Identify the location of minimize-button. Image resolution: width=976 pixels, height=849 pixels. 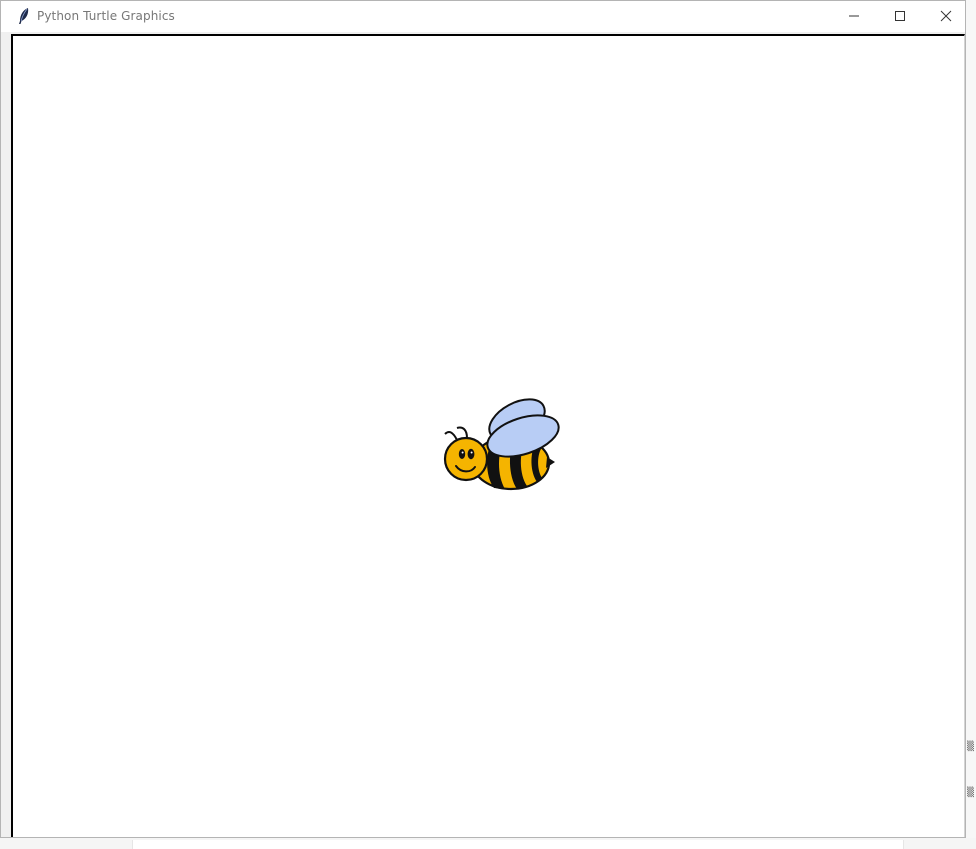
(854, 16).